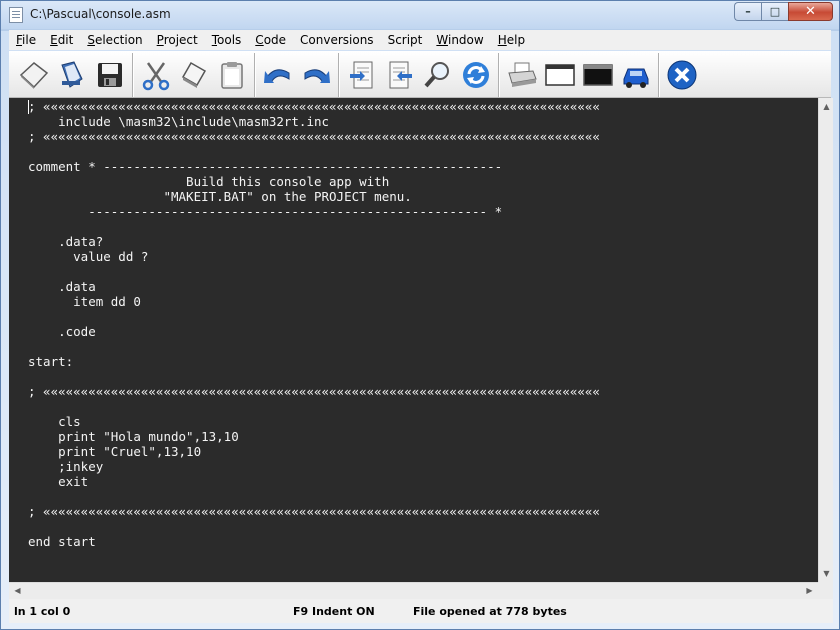  What do you see at coordinates (84, 301) in the screenshot?
I see `code-line: item dd 0` at bounding box center [84, 301].